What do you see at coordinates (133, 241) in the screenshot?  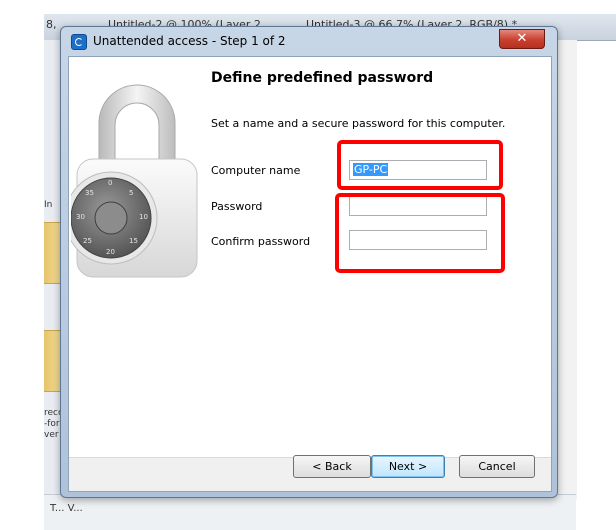 I see `svg-text: 15` at bounding box center [133, 241].